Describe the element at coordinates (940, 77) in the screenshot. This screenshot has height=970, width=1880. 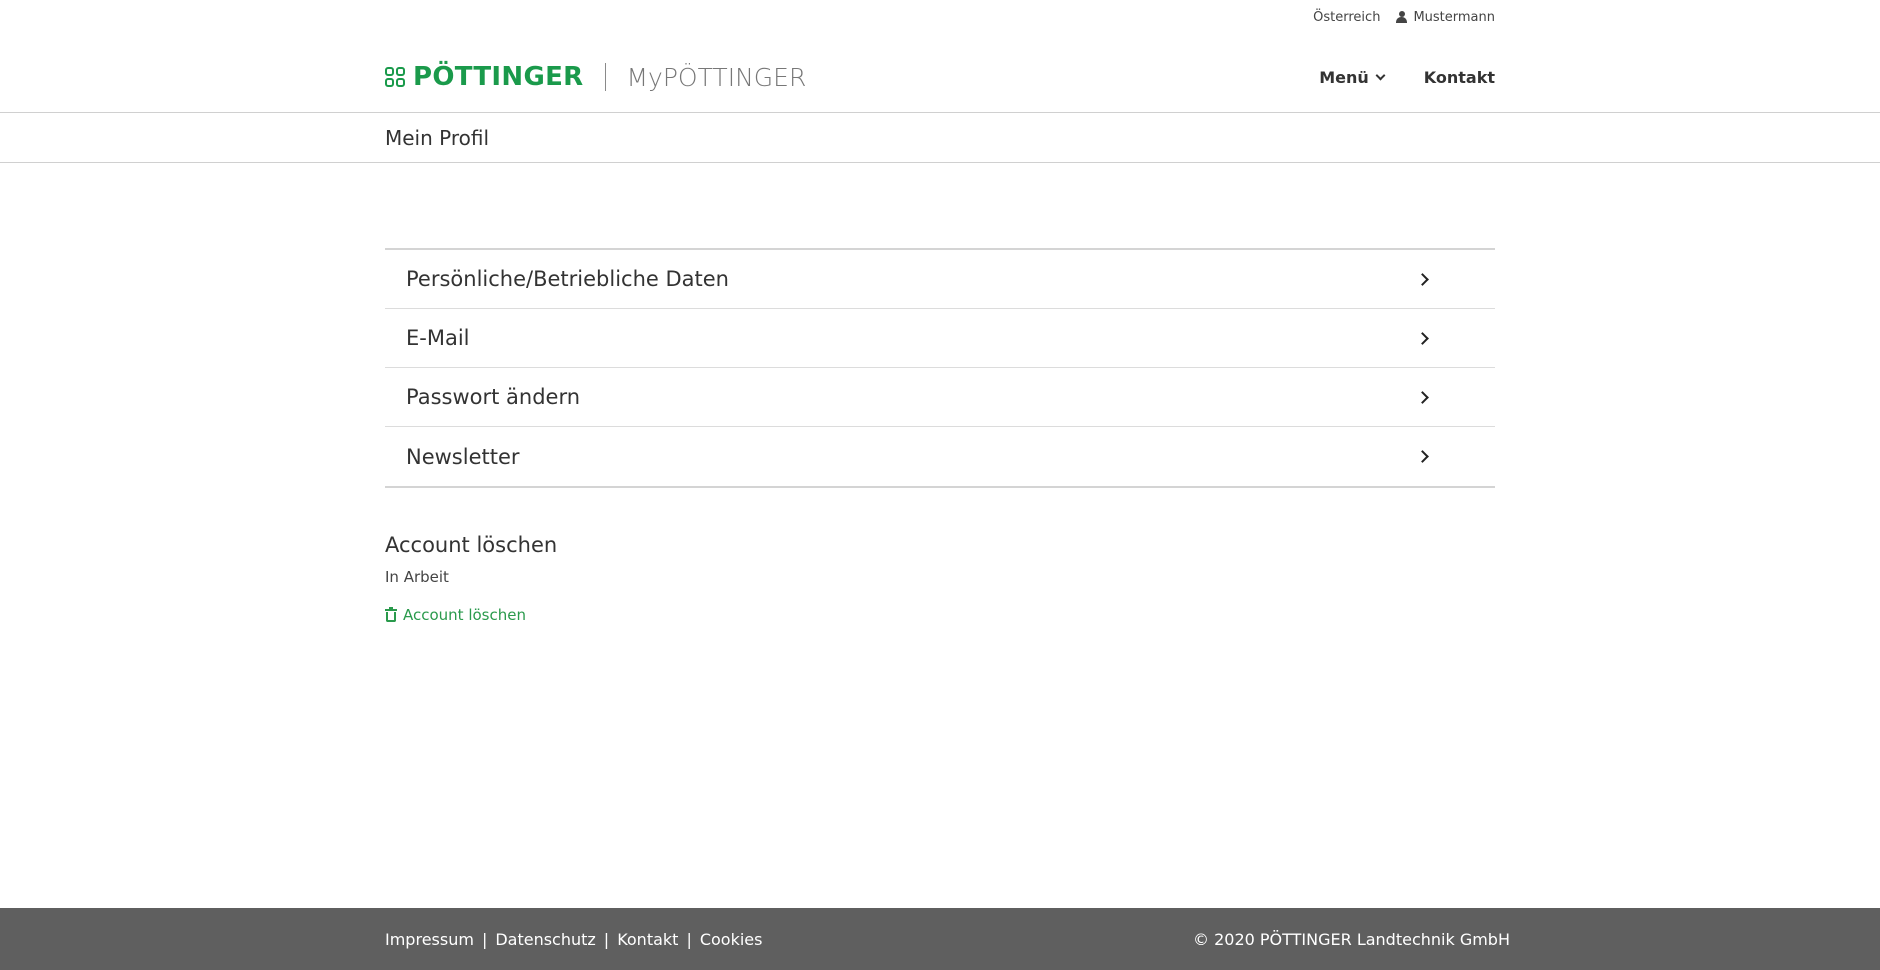
I see `site-header: PÖTTINGER MyPÖTTINGER Menü Kontakt` at that location.